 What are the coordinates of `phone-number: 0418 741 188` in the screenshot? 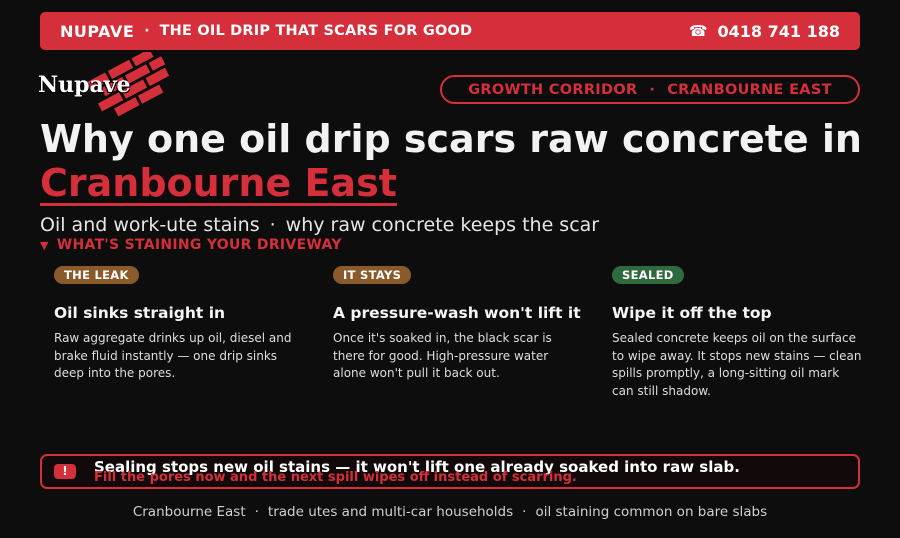 It's located at (779, 31).